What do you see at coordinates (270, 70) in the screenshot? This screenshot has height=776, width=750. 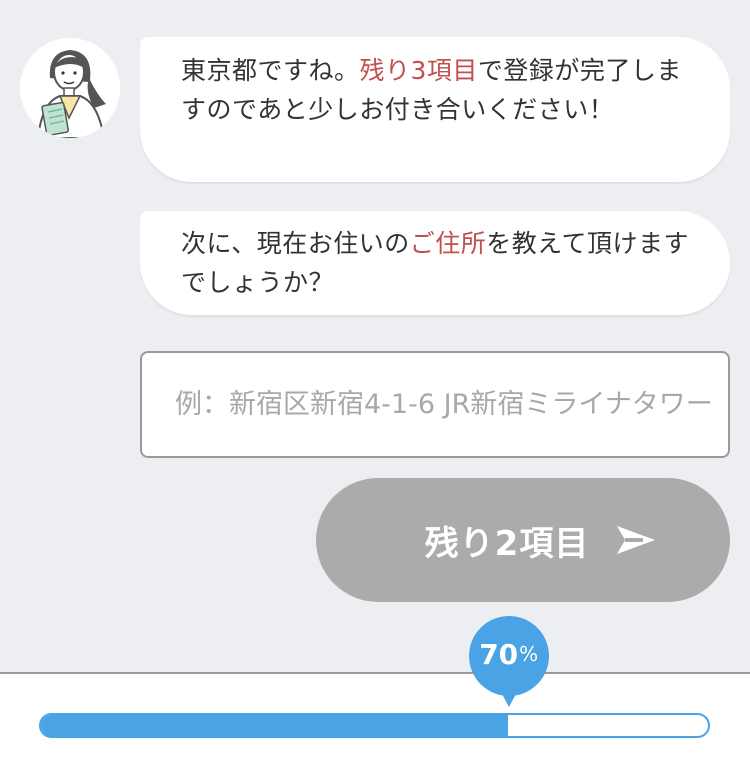 I see `message-text: 東京都ですね。` at bounding box center [270, 70].